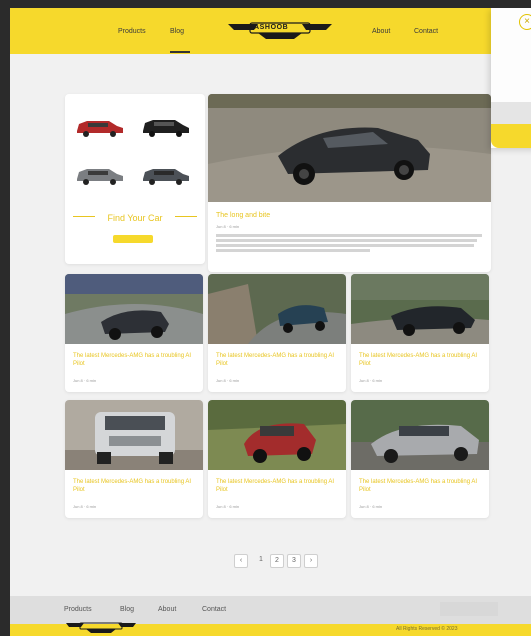 Image resolution: width=531 pixels, height=636 pixels. What do you see at coordinates (277, 561) in the screenshot?
I see `pagination-page-2: 2` at bounding box center [277, 561].